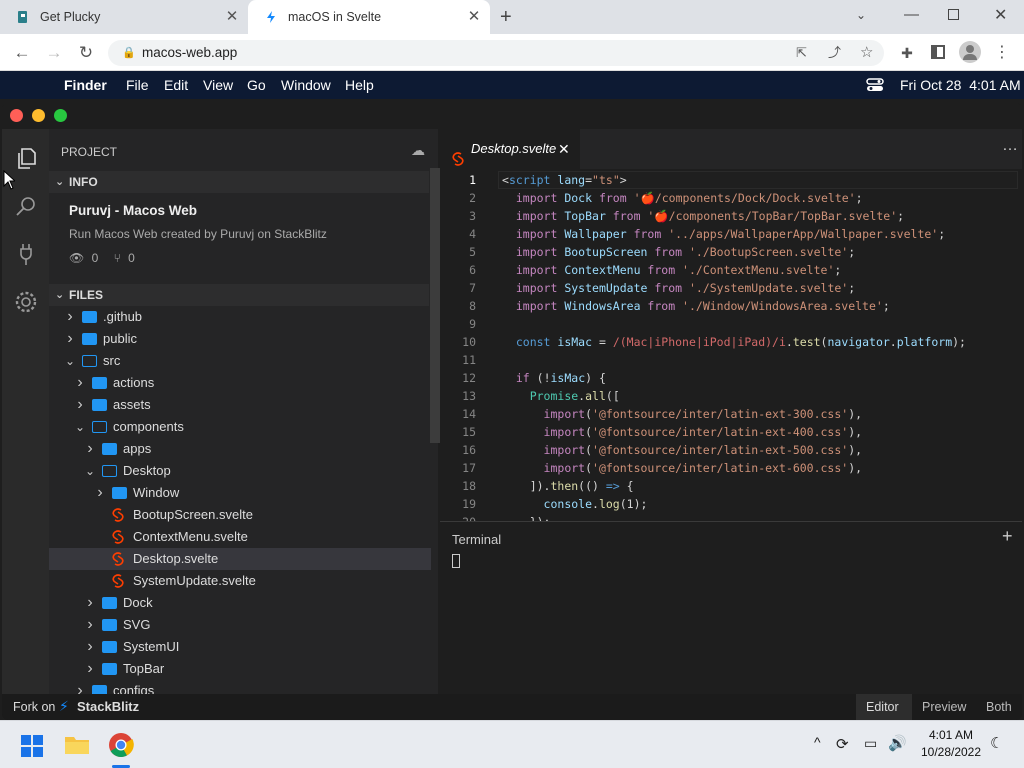 This screenshot has height=768, width=1024. What do you see at coordinates (240, 405) in the screenshot?
I see `tree-folder-assets: › assets` at bounding box center [240, 405].